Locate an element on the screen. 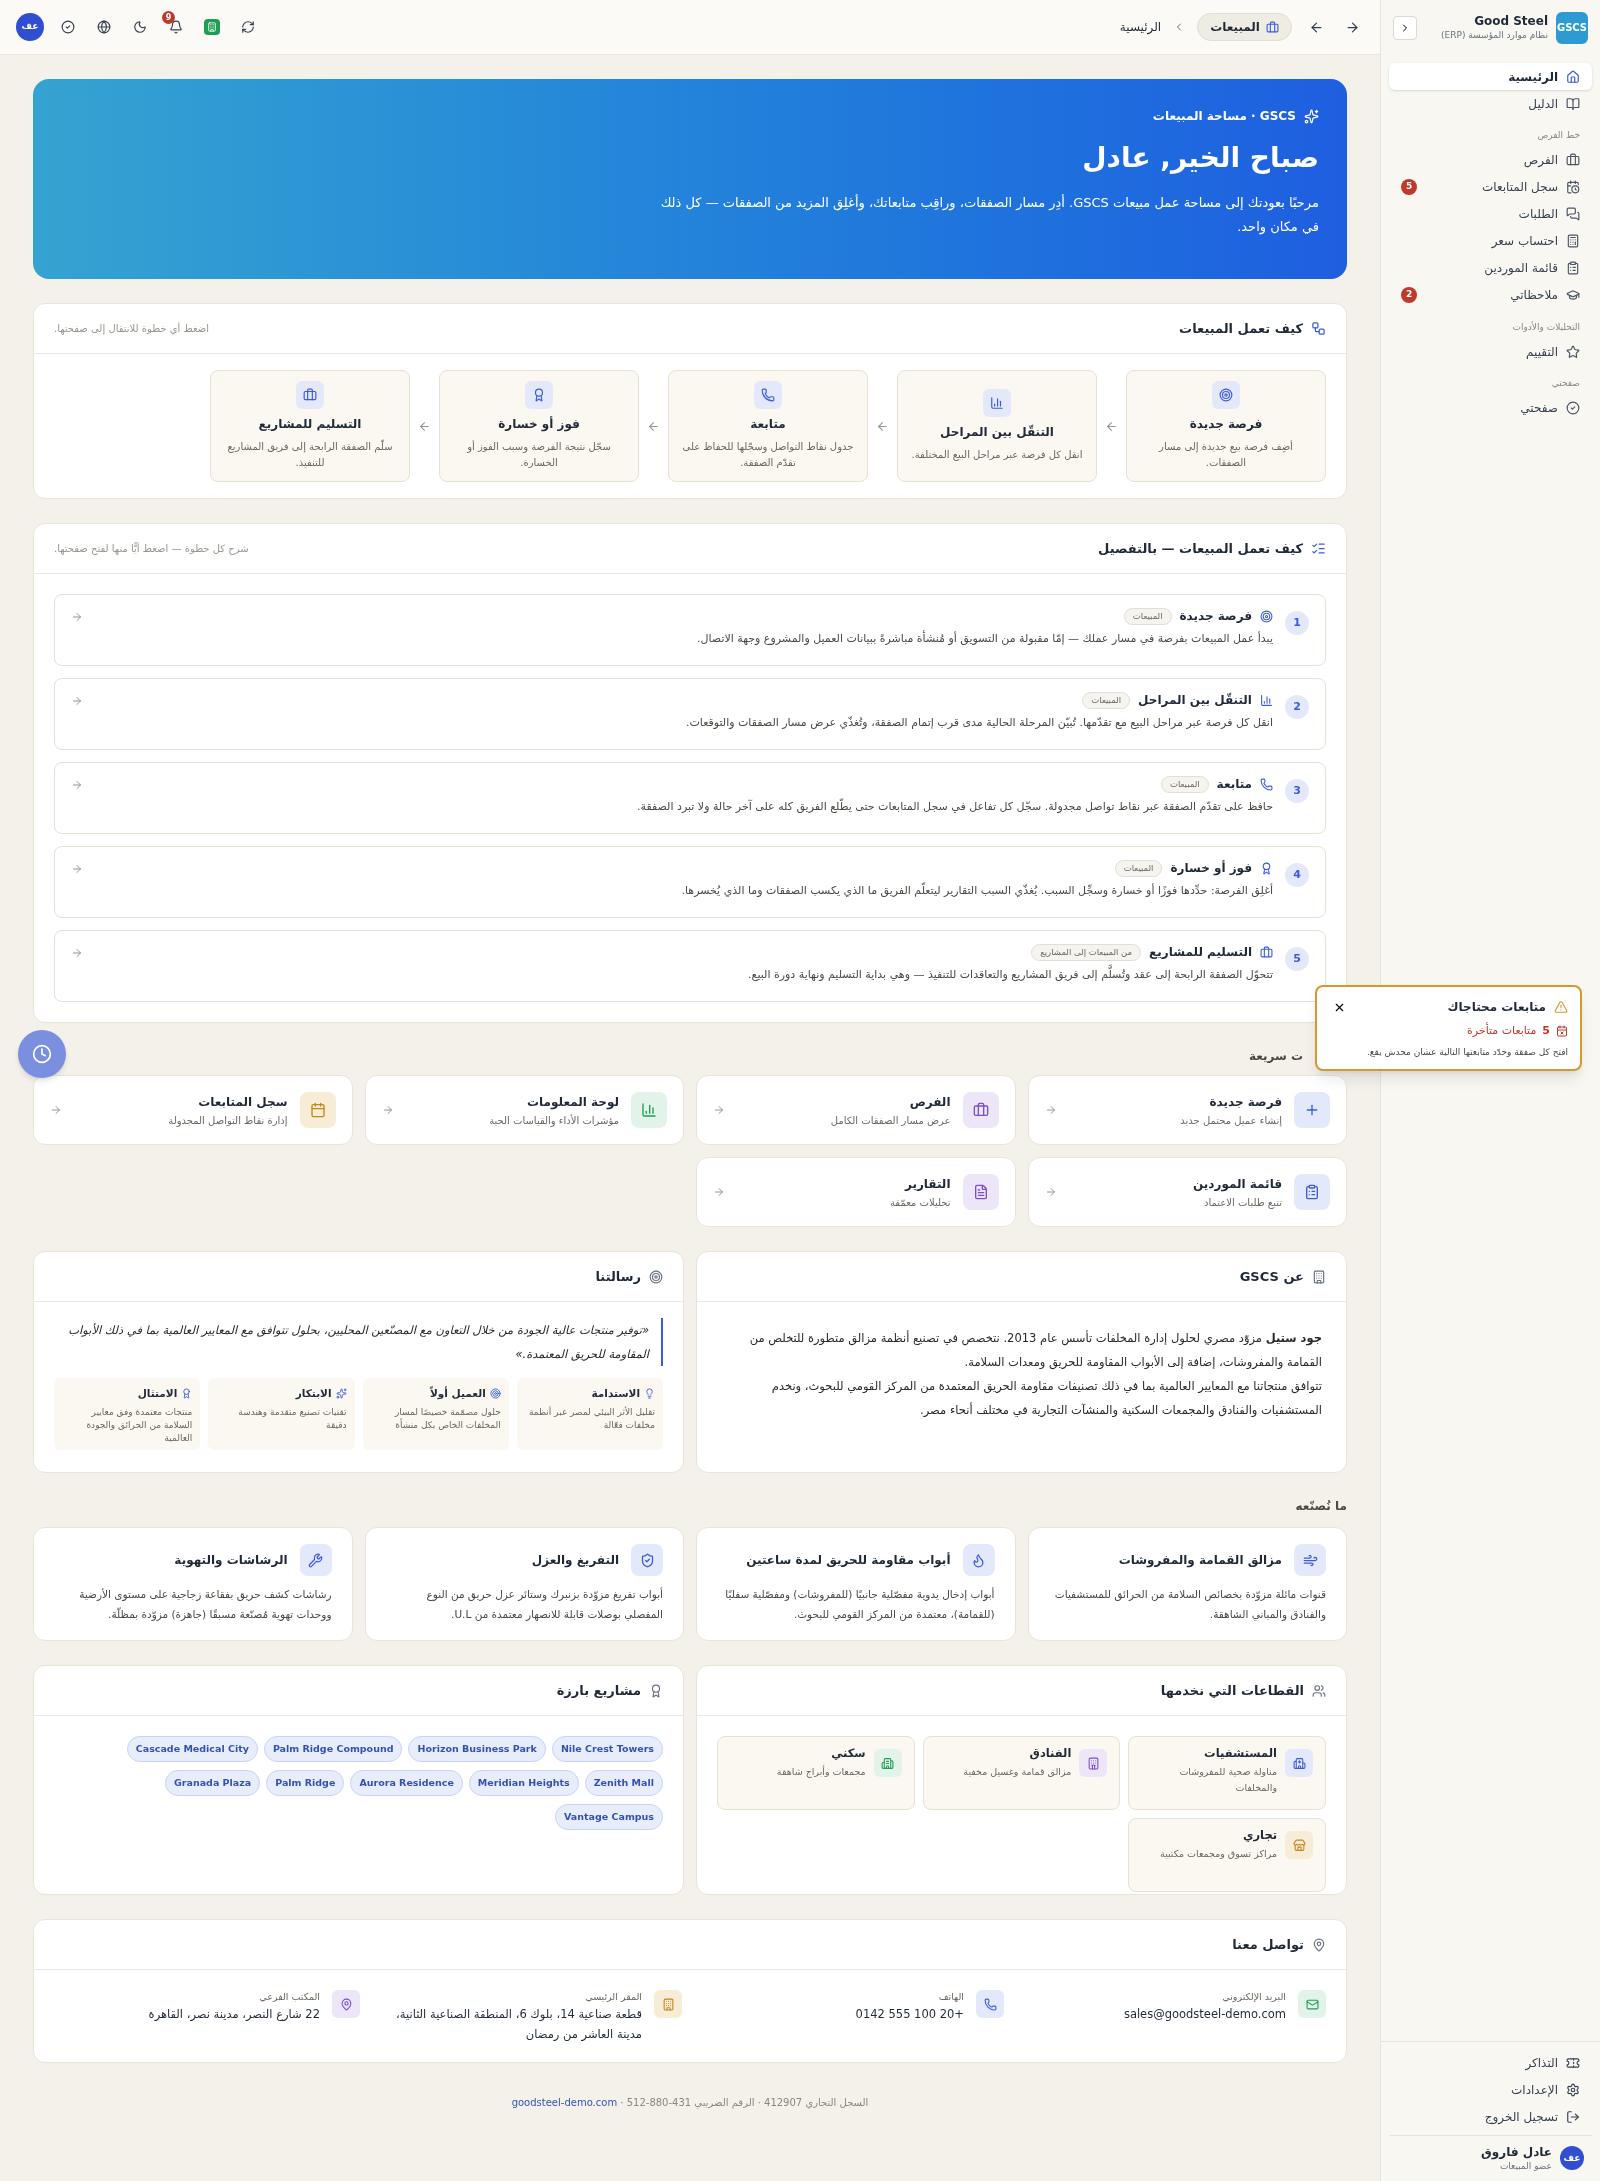 This screenshot has height=2181, width=1600. website-link: goodsteel-demo.com is located at coordinates (564, 2102).